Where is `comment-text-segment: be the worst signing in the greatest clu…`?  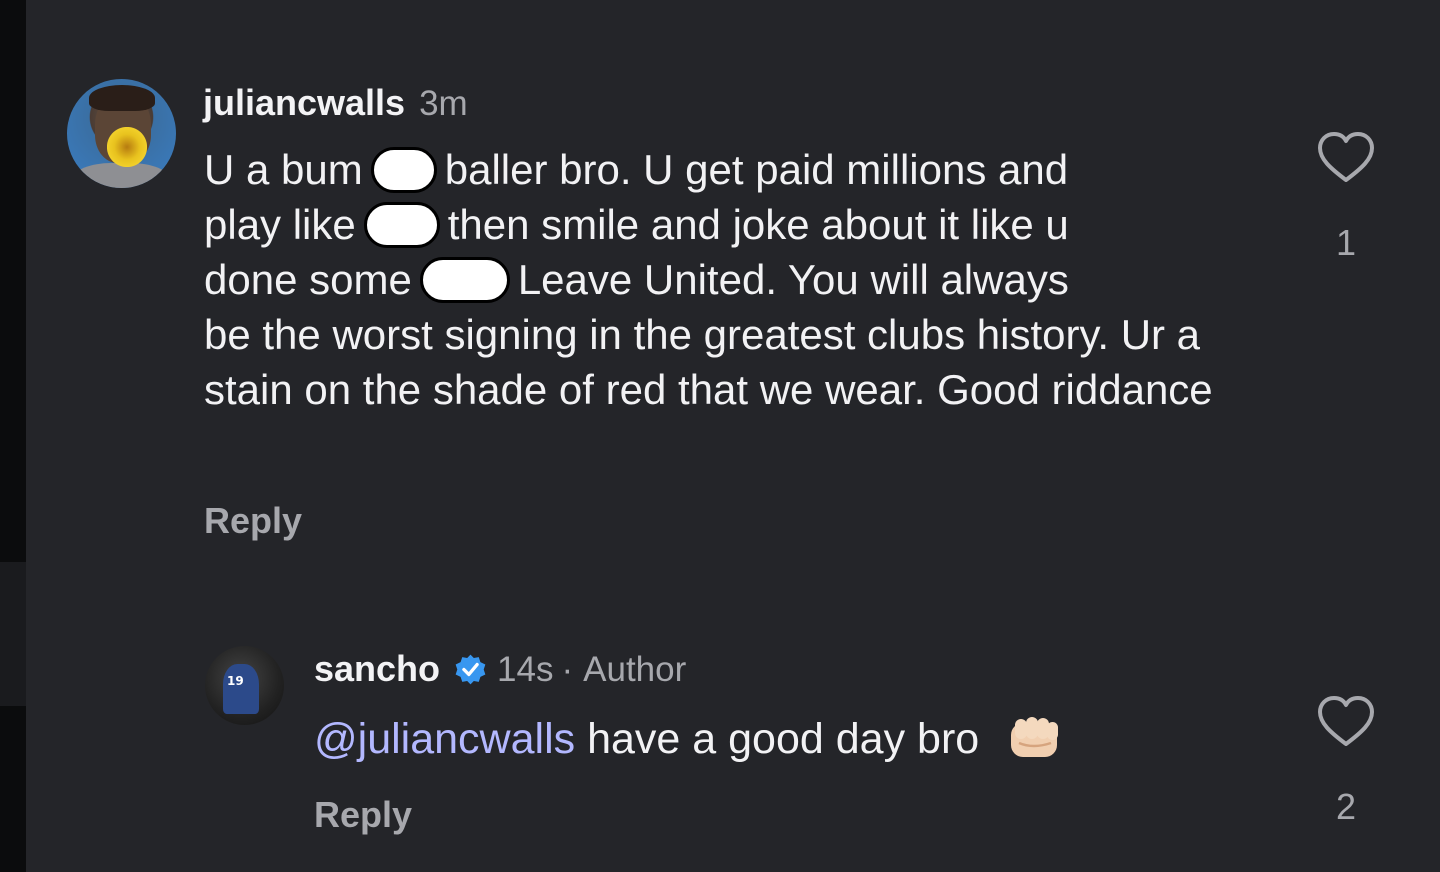 comment-text-segment: be the worst signing in the greatest clu… is located at coordinates (708, 362).